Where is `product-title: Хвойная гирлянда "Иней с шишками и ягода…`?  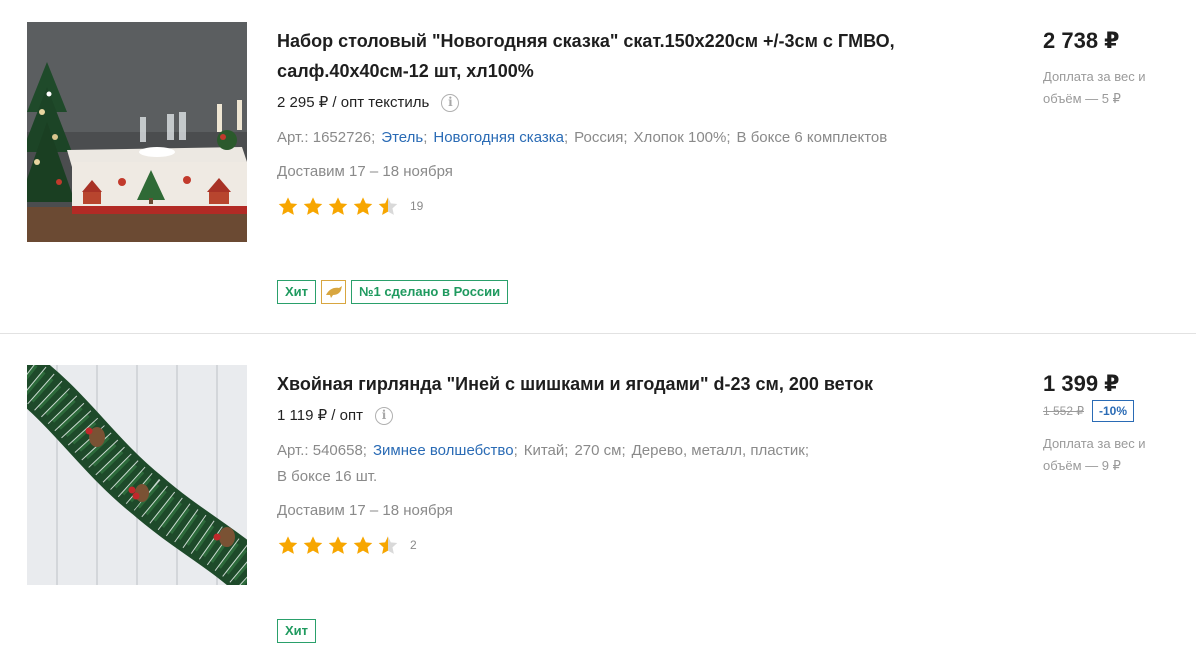
product-title: Хвойная гирлянда "Иней с шишками и ягода… is located at coordinates (602, 384).